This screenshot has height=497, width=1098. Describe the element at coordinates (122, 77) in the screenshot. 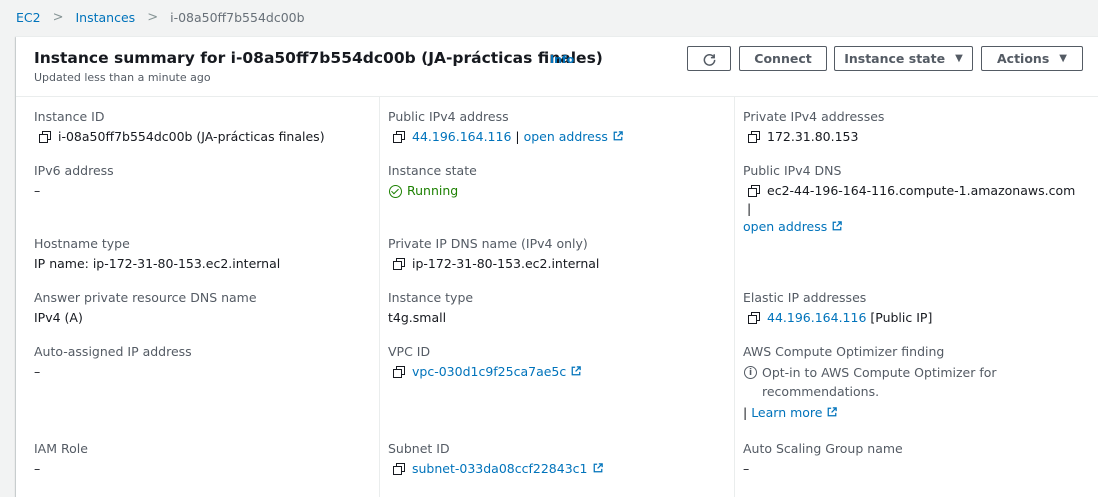

I see `updated-timestamp: Updated less than a minute ago` at that location.